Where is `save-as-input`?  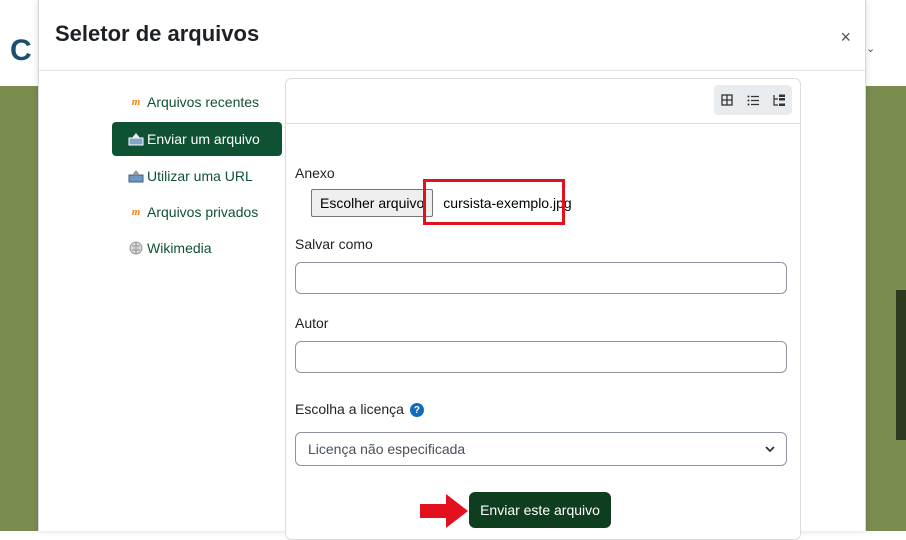 save-as-input is located at coordinates (541, 278).